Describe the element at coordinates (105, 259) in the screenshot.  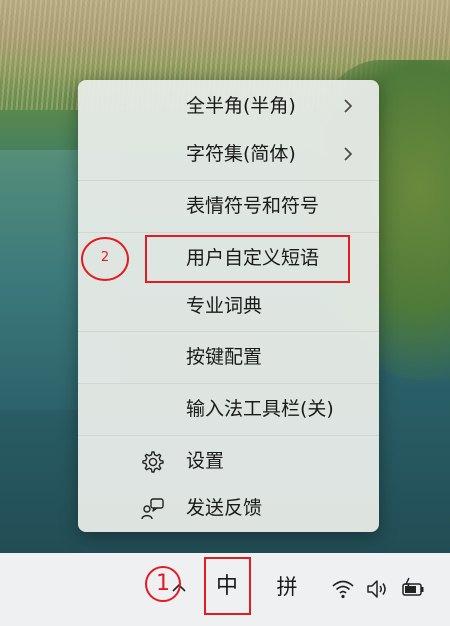
I see `annotation-step-2: 2` at that location.